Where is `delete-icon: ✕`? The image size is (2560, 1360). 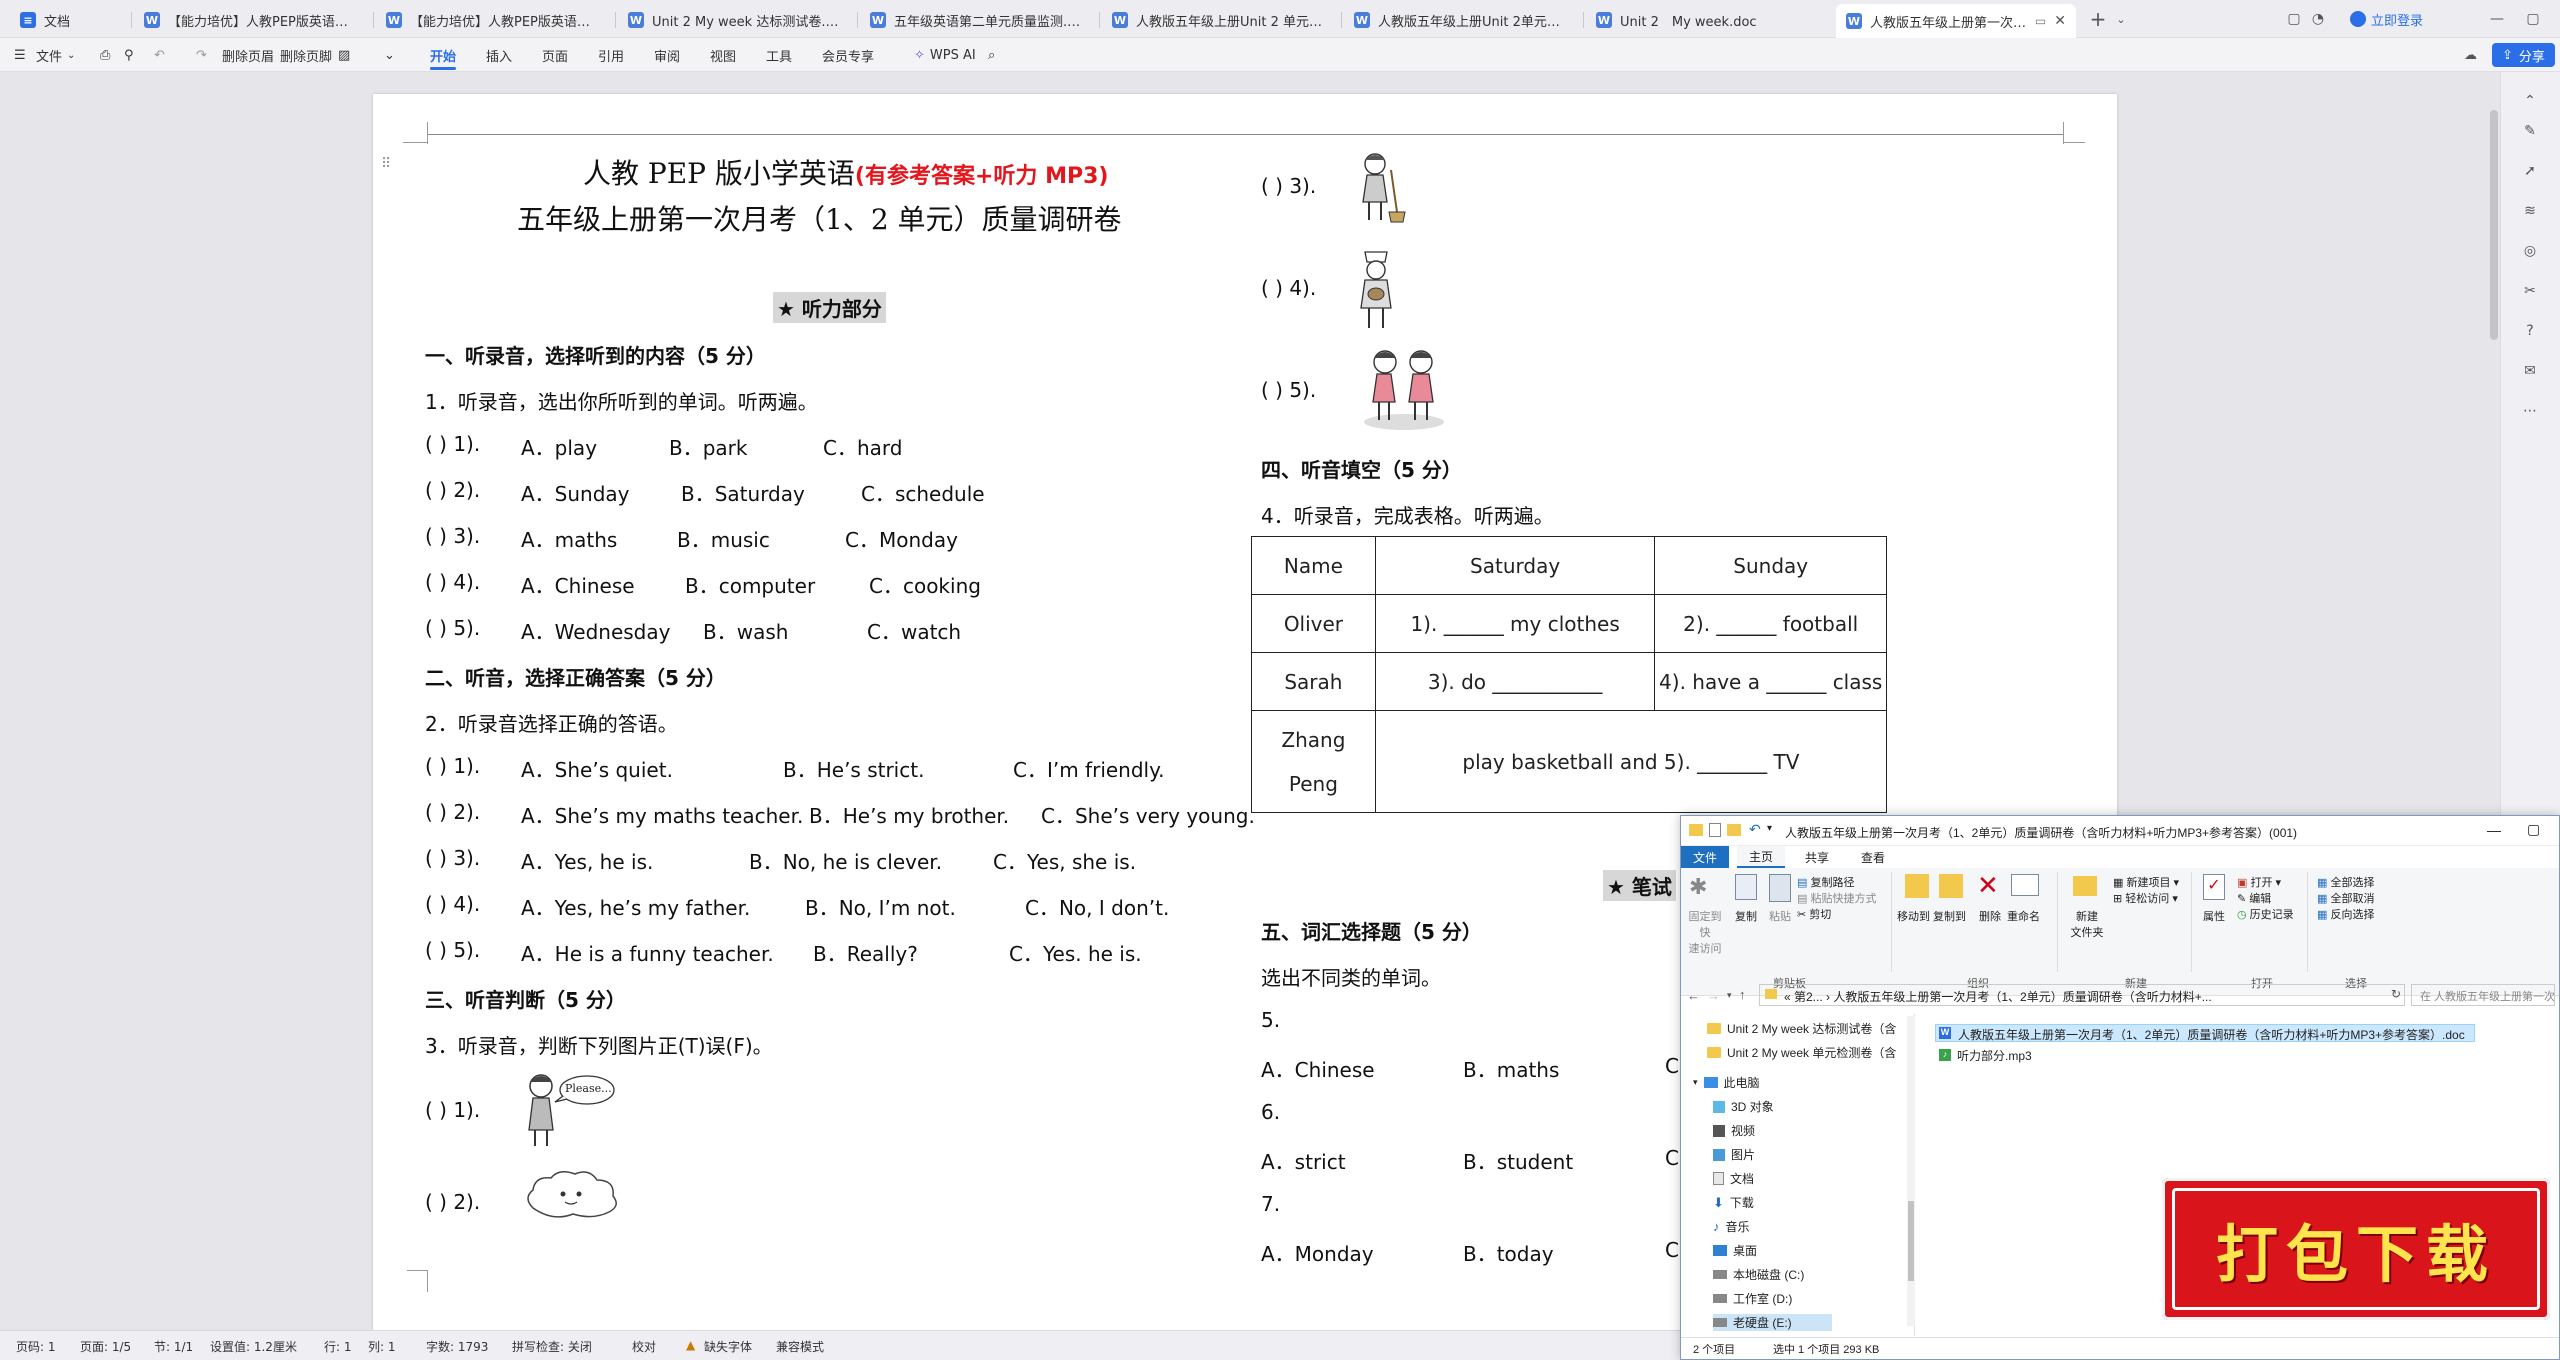
delete-icon: ✕ is located at coordinates (1988, 885).